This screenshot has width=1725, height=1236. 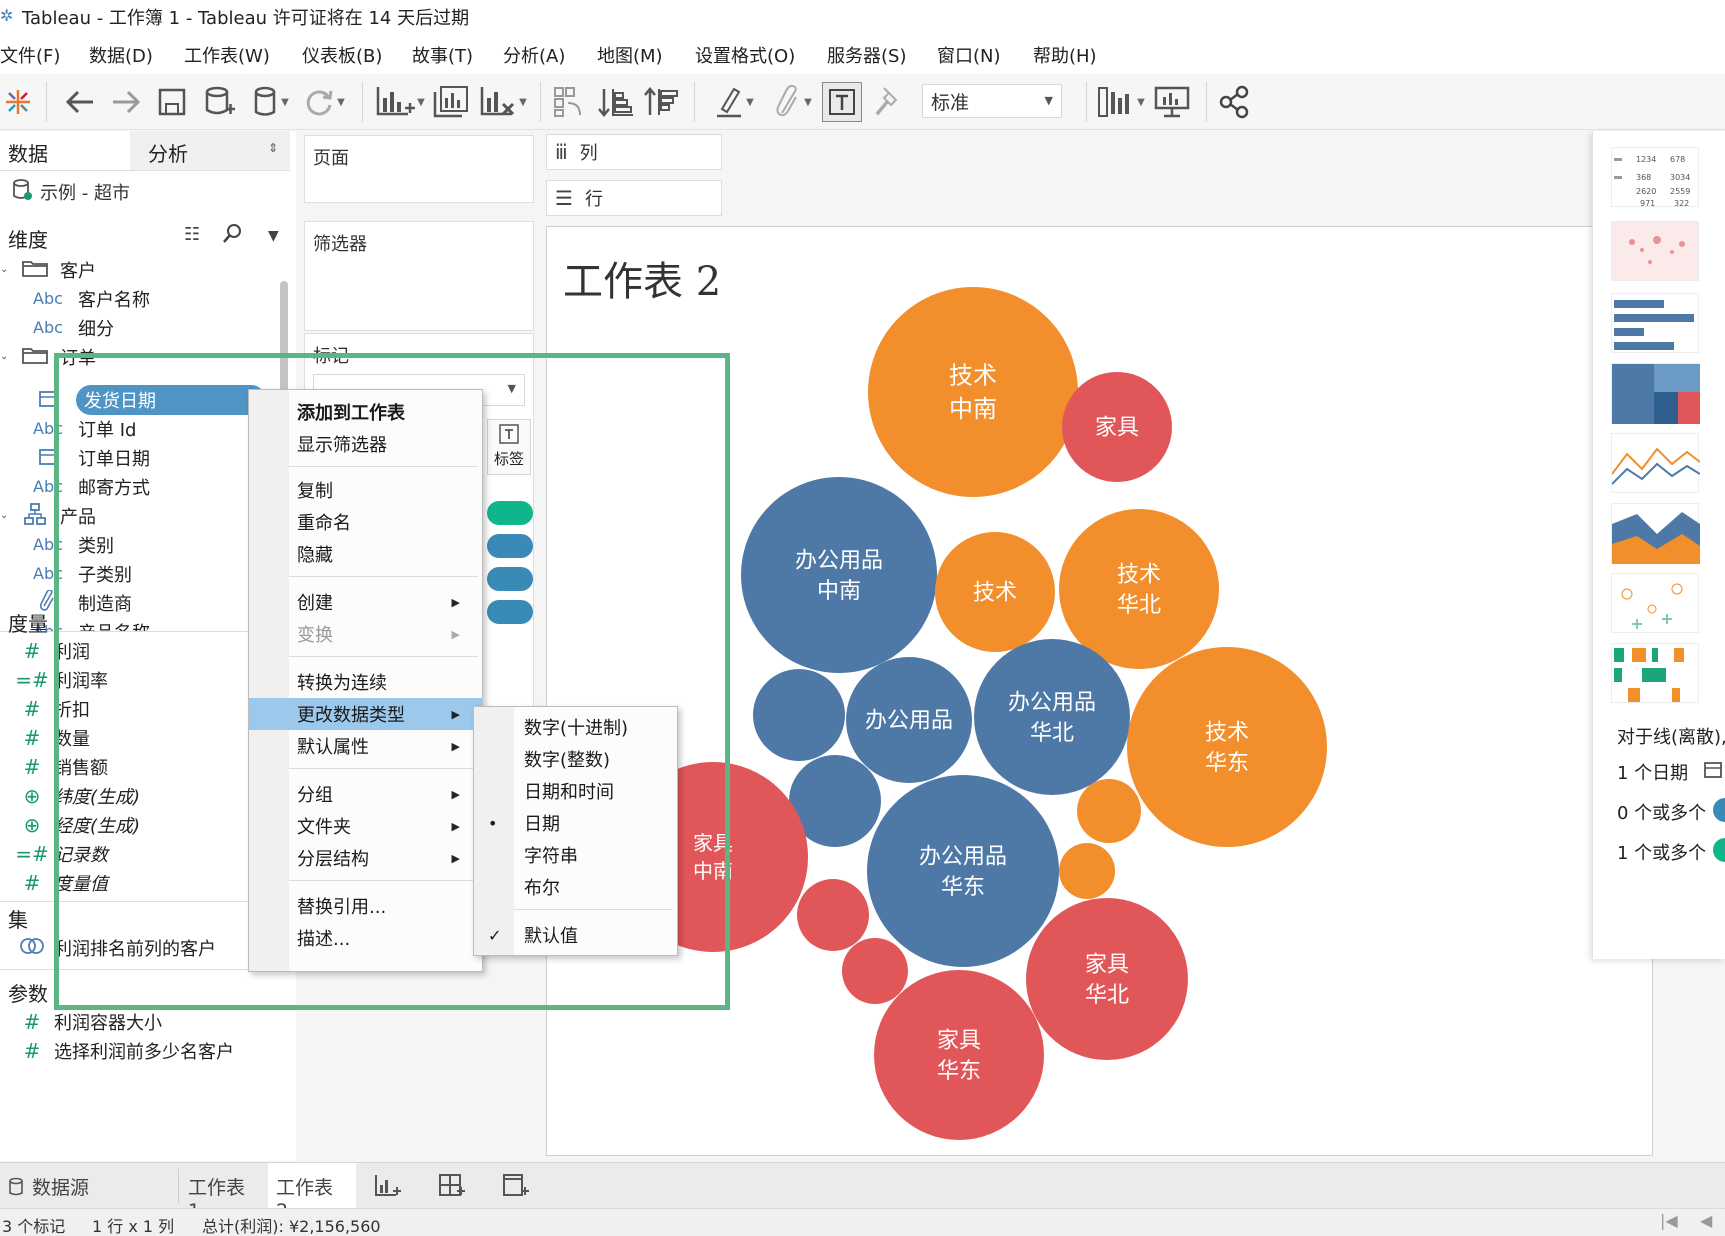 What do you see at coordinates (224, 1192) in the screenshot?
I see `tab-sheet1: 工作表 1` at bounding box center [224, 1192].